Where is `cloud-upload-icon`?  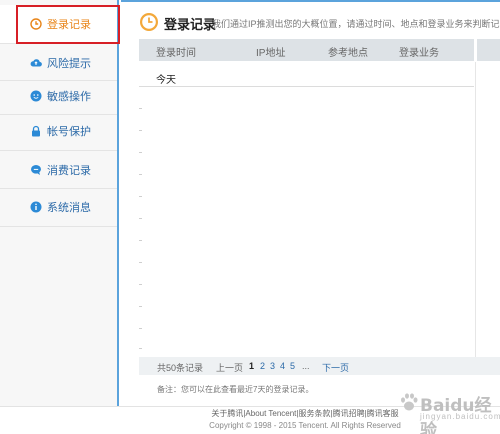
cloud-upload-icon is located at coordinates (36, 63).